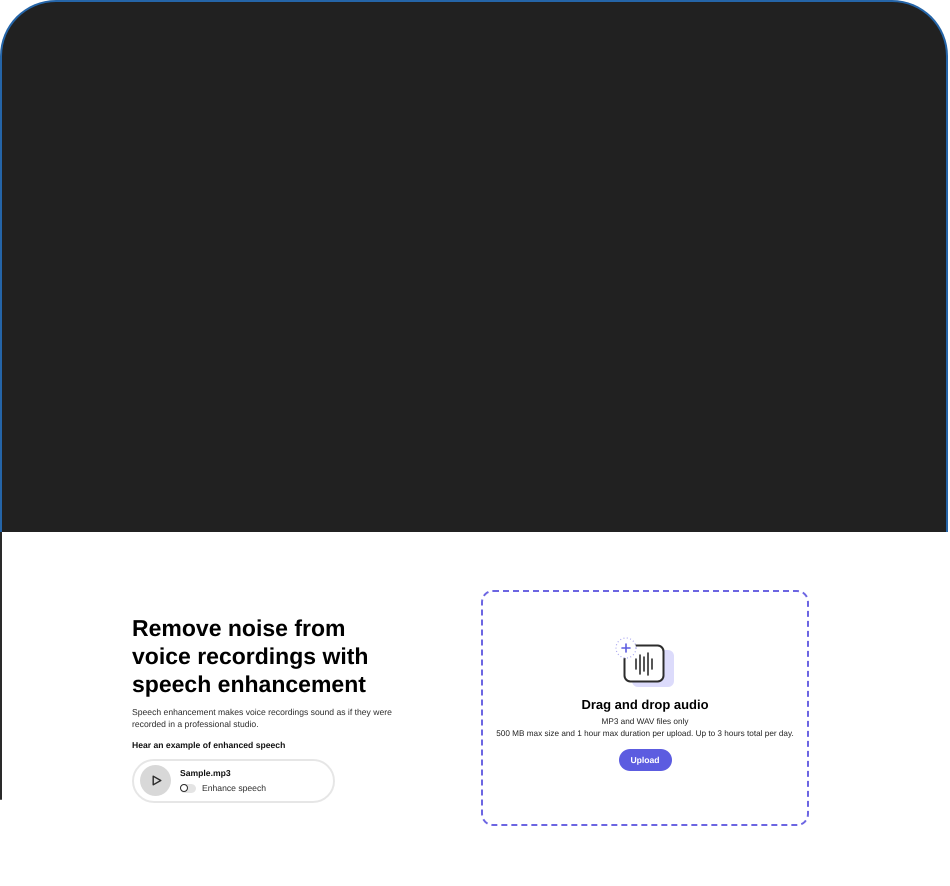 This screenshot has width=950, height=886. I want to click on play-button, so click(155, 780).